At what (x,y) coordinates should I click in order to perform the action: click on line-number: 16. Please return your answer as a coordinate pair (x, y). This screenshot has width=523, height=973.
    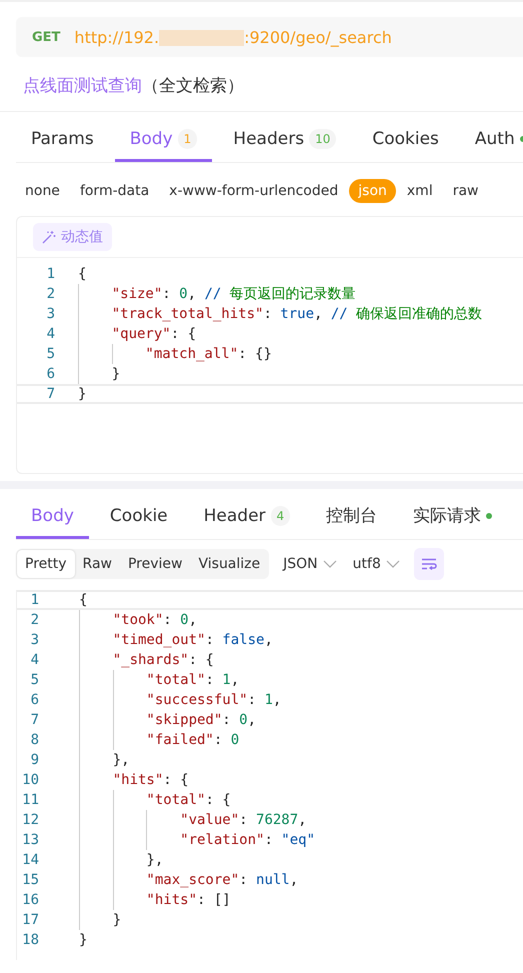
    Looking at the image, I should click on (30, 900).